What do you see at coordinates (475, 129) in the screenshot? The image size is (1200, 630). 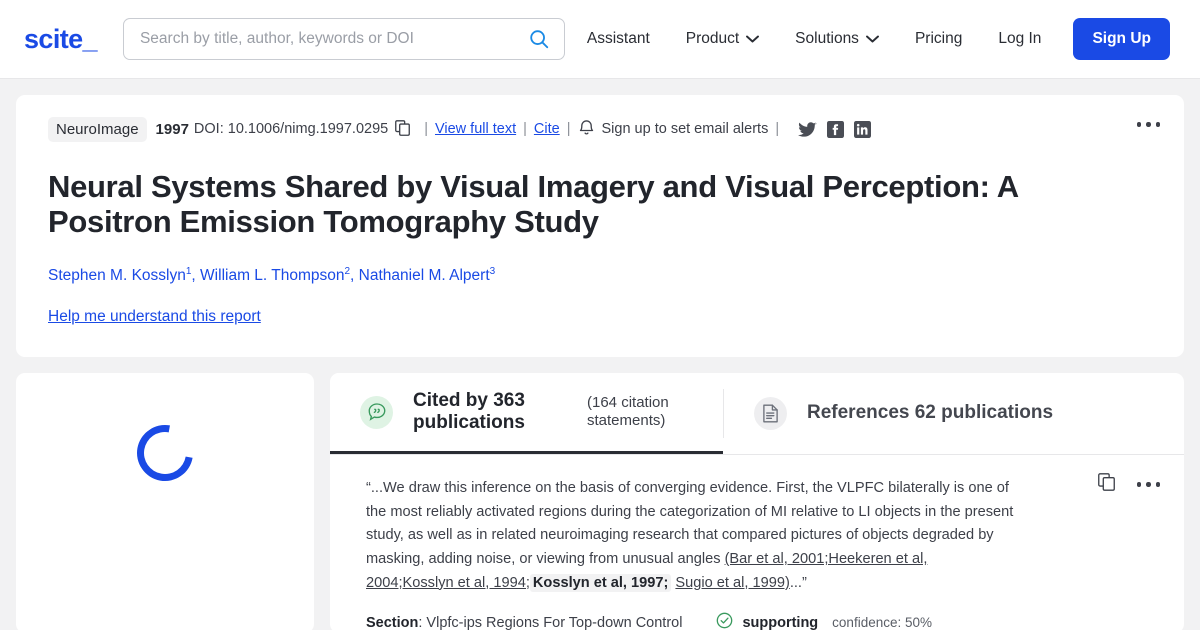 I see `view-full-text-link: View full text` at bounding box center [475, 129].